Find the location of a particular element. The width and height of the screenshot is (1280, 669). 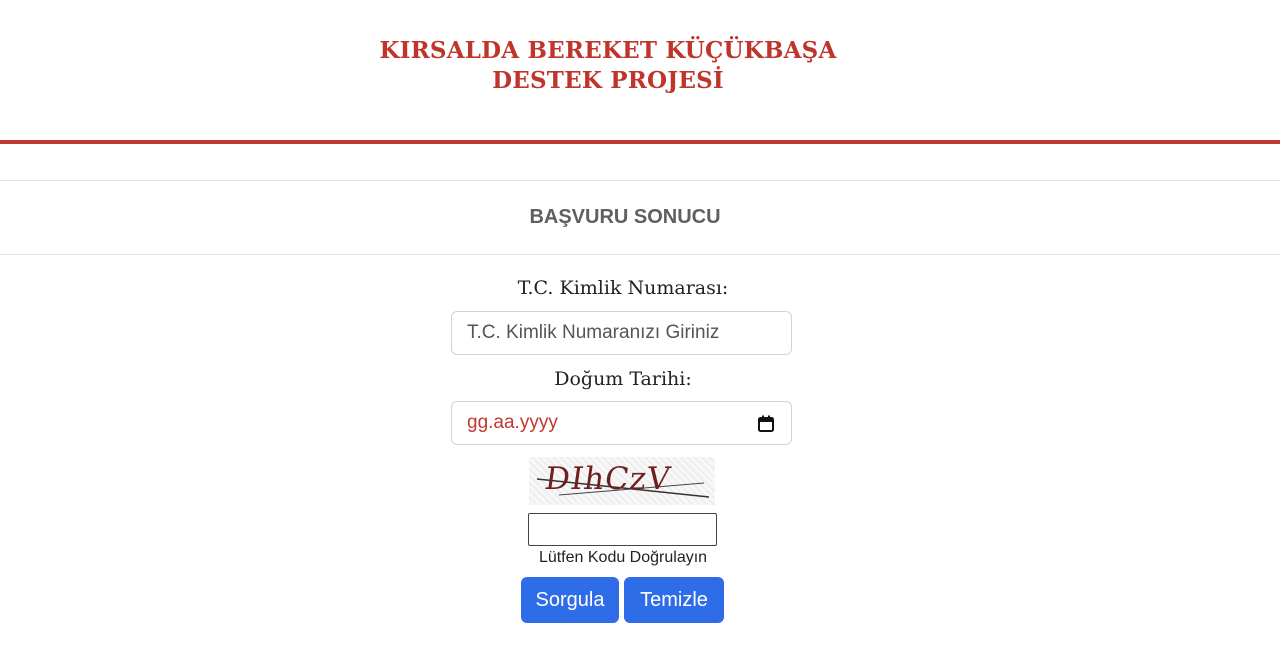

site-title-line1: KIRSALDA BEREKET KÜÇÜKBAŞA is located at coordinates (608, 50).